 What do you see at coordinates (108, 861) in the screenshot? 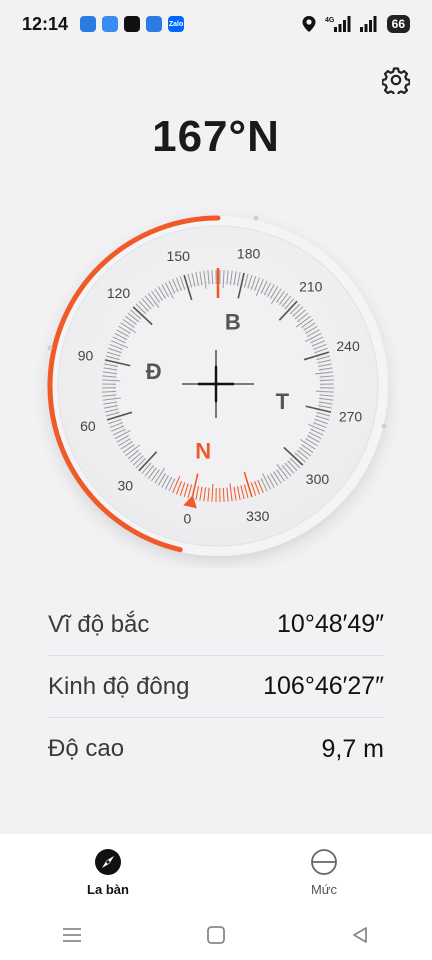
I see `compass-icon` at bounding box center [108, 861].